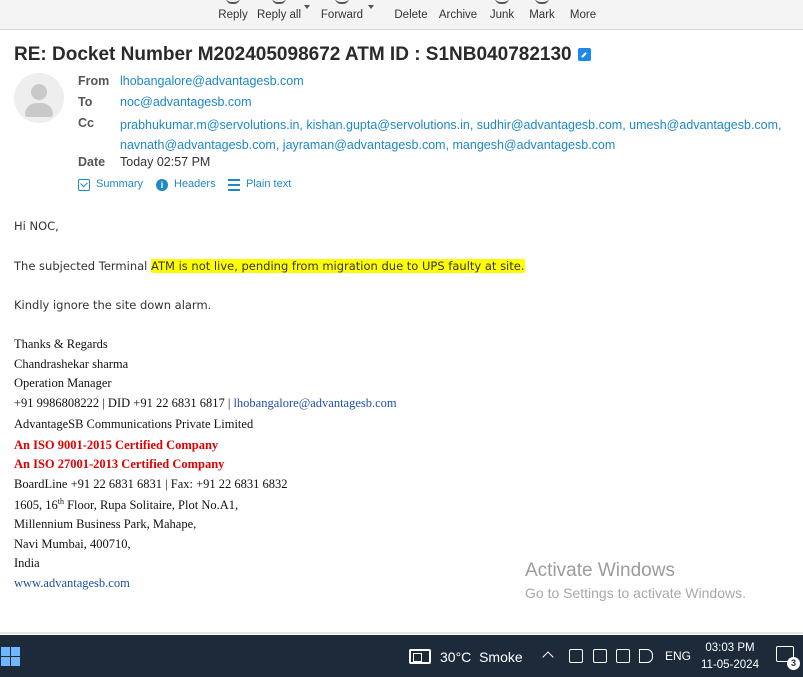 The height and width of the screenshot is (677, 803). What do you see at coordinates (307, 7) in the screenshot?
I see `reply-all-dropdown-icon` at bounding box center [307, 7].